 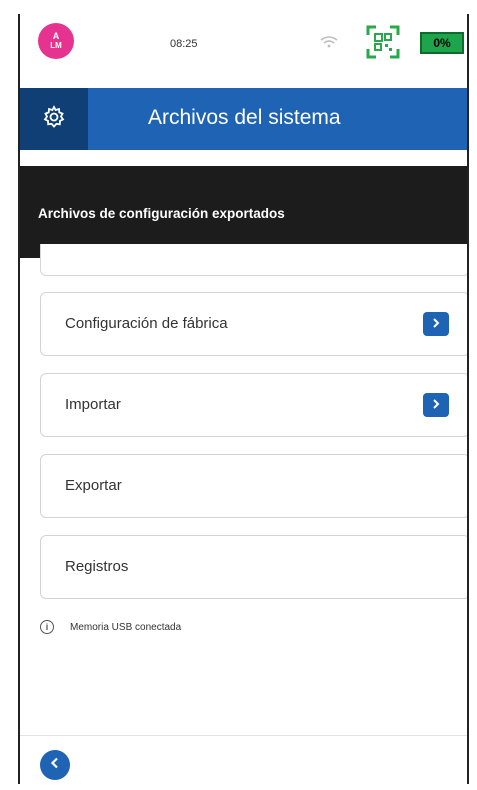 I want to click on chevron-left-icon, so click(x=55, y=765).